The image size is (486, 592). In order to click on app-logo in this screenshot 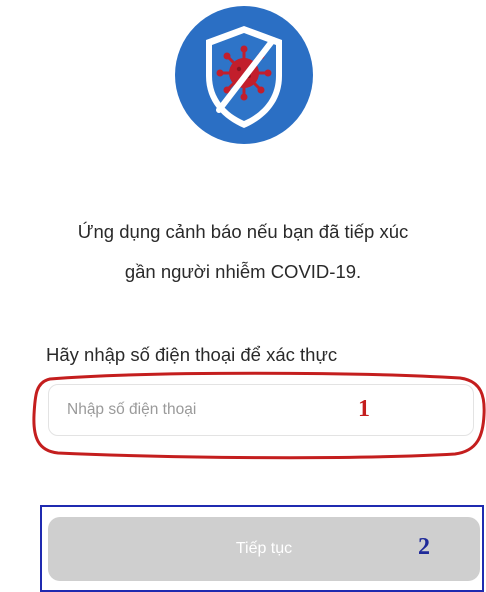, I will do `click(244, 75)`.